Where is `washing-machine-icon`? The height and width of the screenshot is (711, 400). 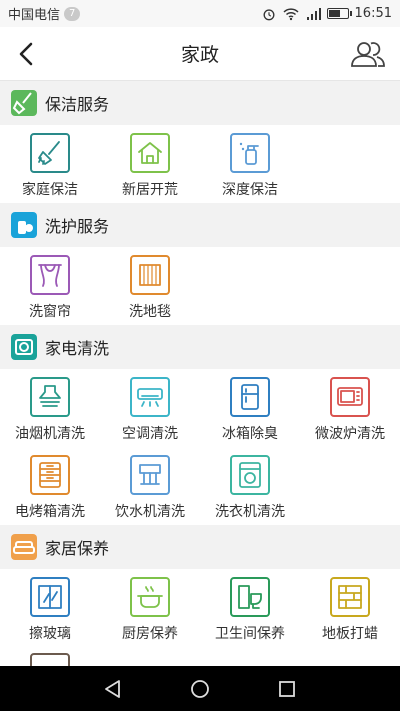
washing-machine-icon is located at coordinates (250, 475).